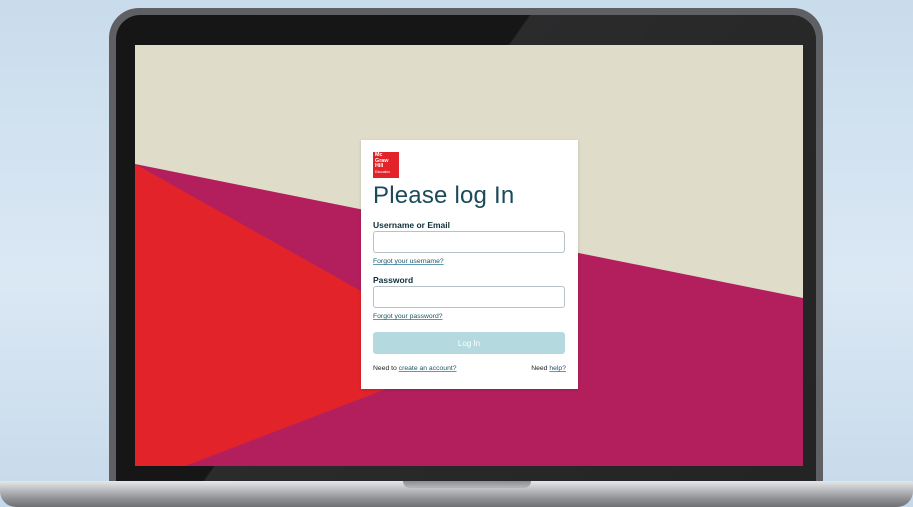 This screenshot has width=913, height=507. What do you see at coordinates (393, 280) in the screenshot?
I see `password-label: Password` at bounding box center [393, 280].